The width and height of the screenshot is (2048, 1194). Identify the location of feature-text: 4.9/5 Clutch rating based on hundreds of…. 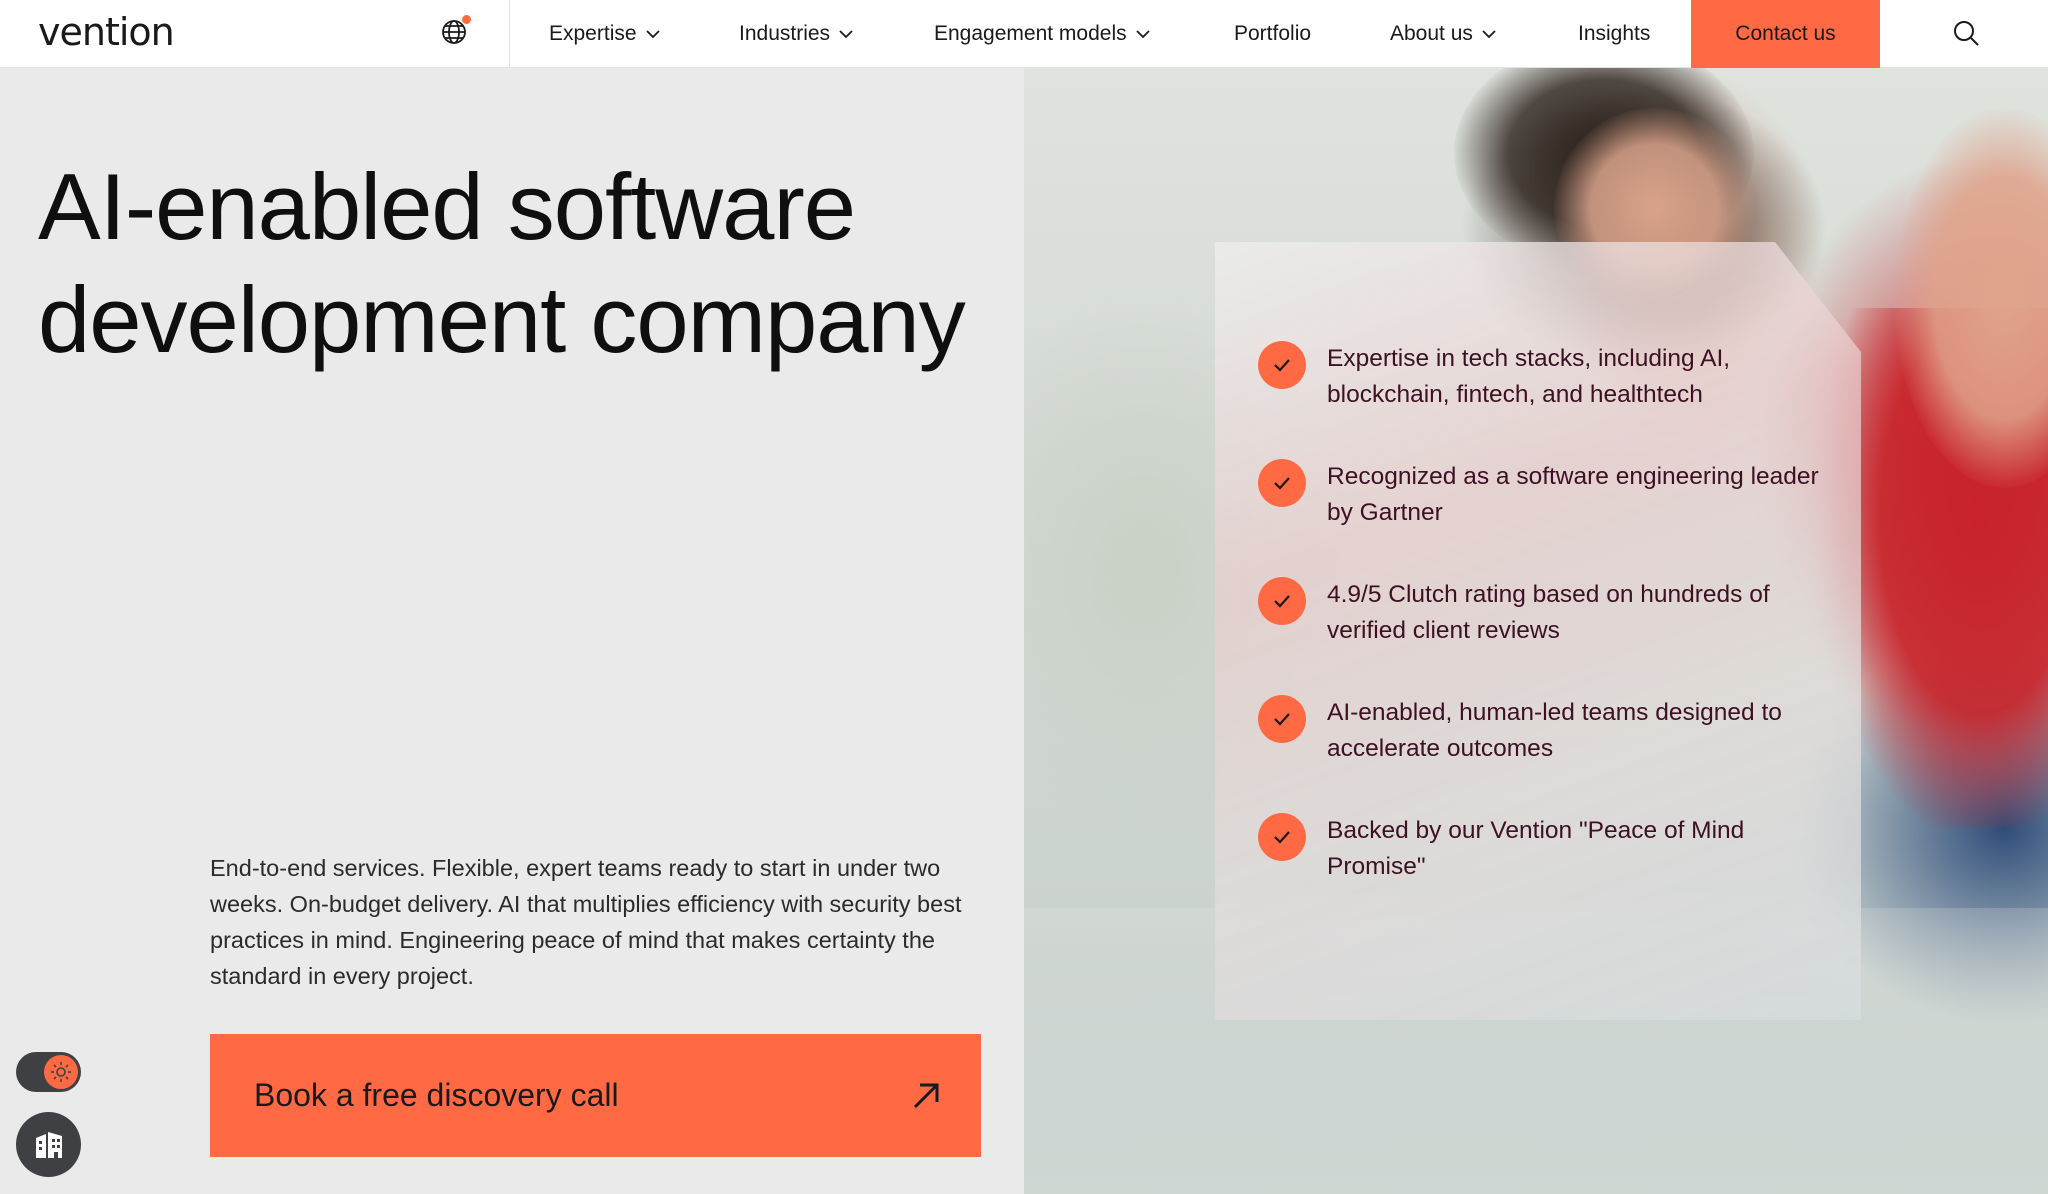
(1548, 612).